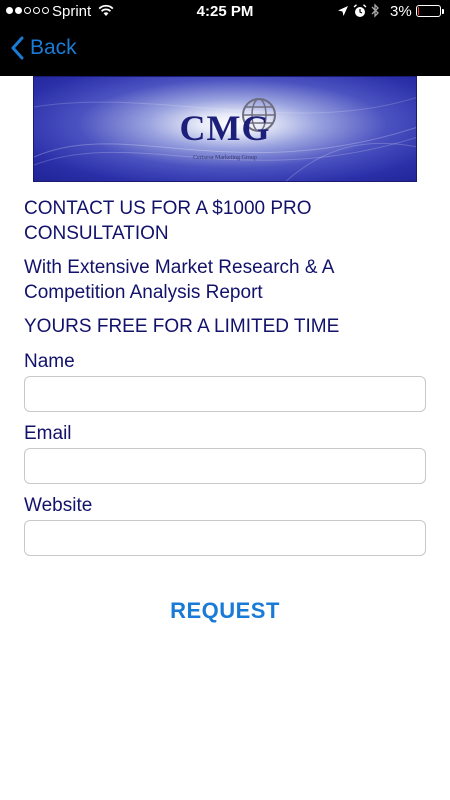 The width and height of the screenshot is (450, 800). I want to click on alarm-icon, so click(360, 13).